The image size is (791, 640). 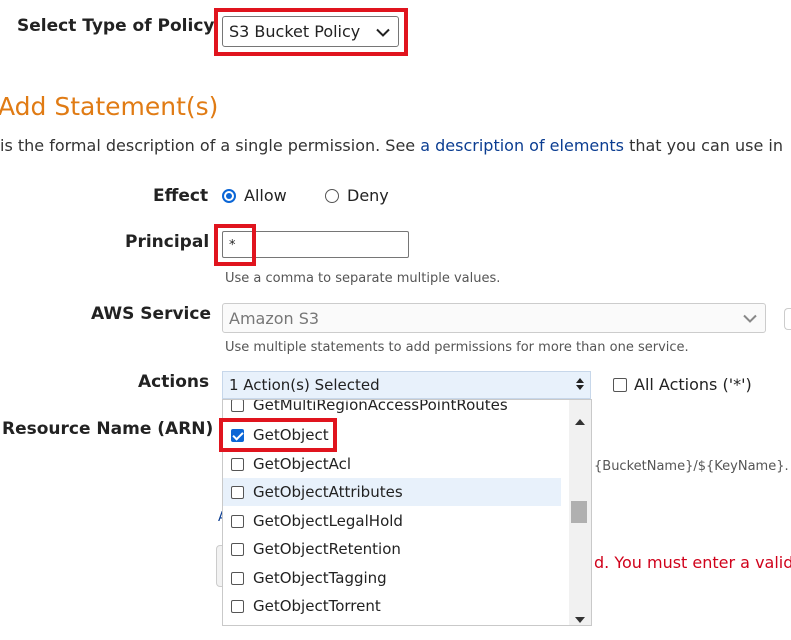 What do you see at coordinates (580, 616) in the screenshot?
I see `scroll-down-arrow-icon` at bounding box center [580, 616].